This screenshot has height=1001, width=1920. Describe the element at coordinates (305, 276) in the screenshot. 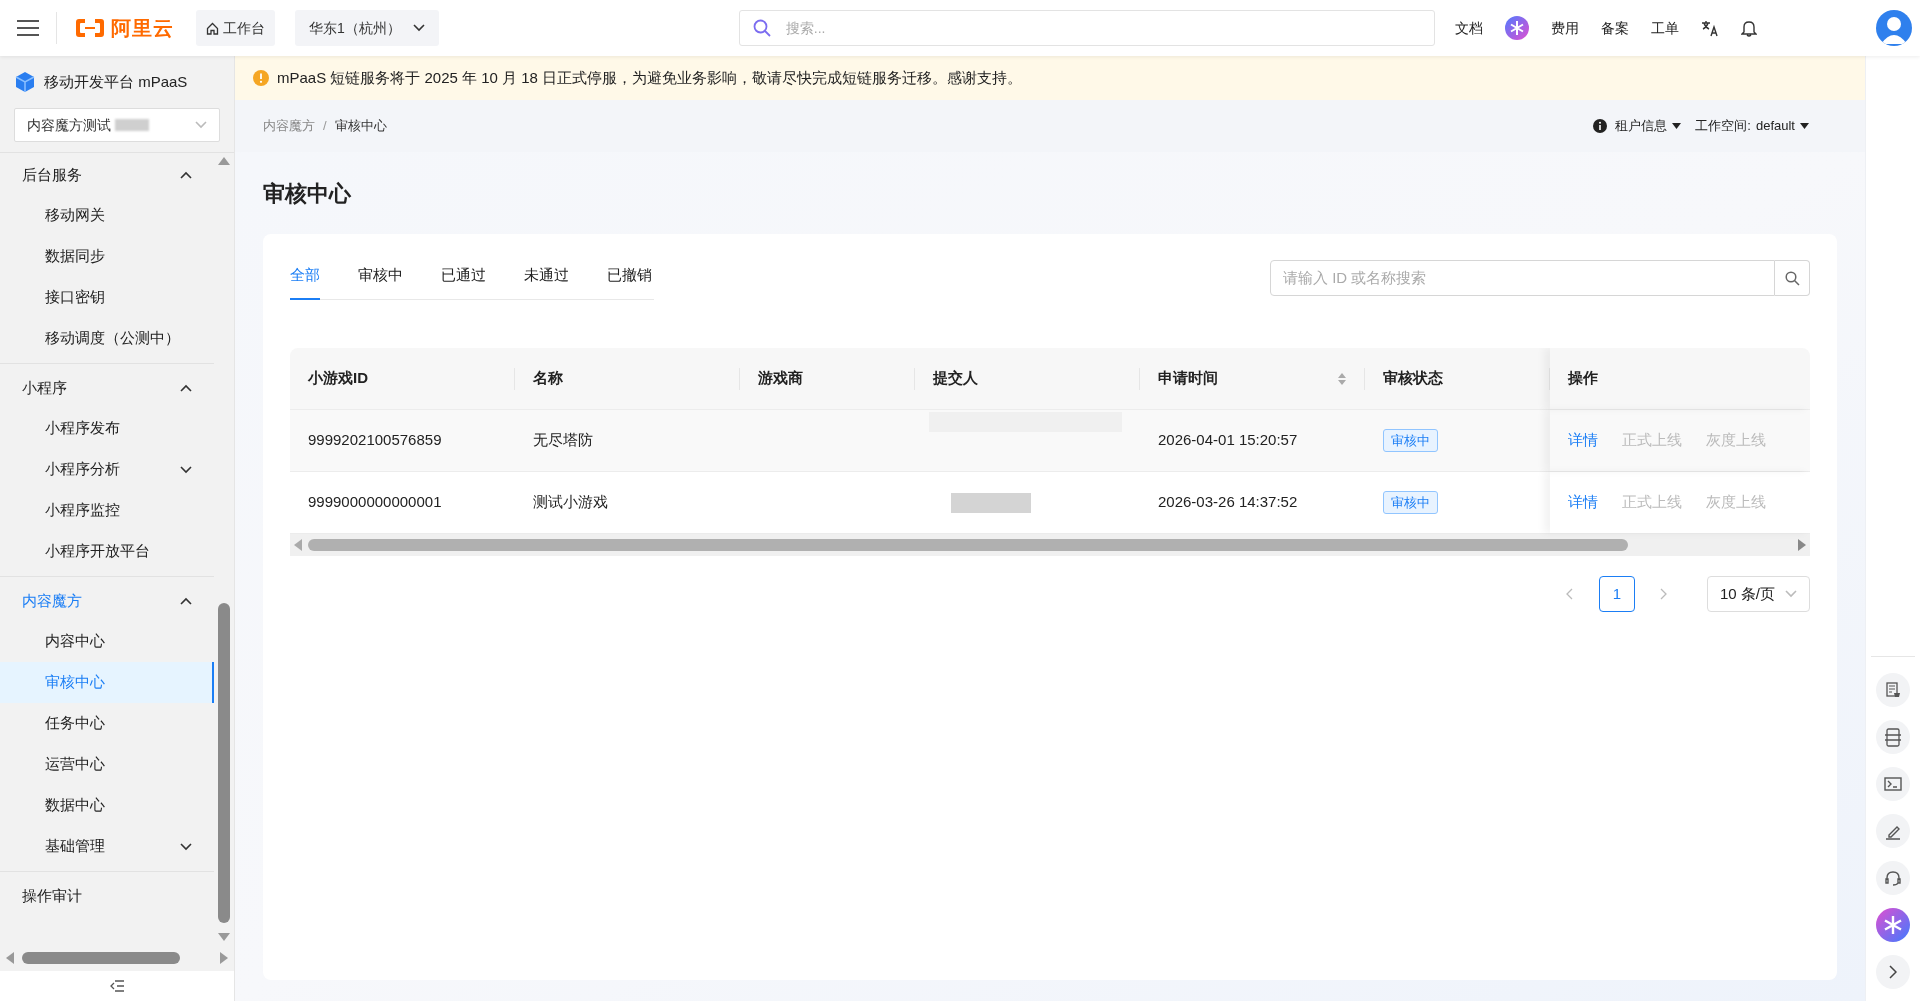

I see `filter-tab: 全部` at that location.